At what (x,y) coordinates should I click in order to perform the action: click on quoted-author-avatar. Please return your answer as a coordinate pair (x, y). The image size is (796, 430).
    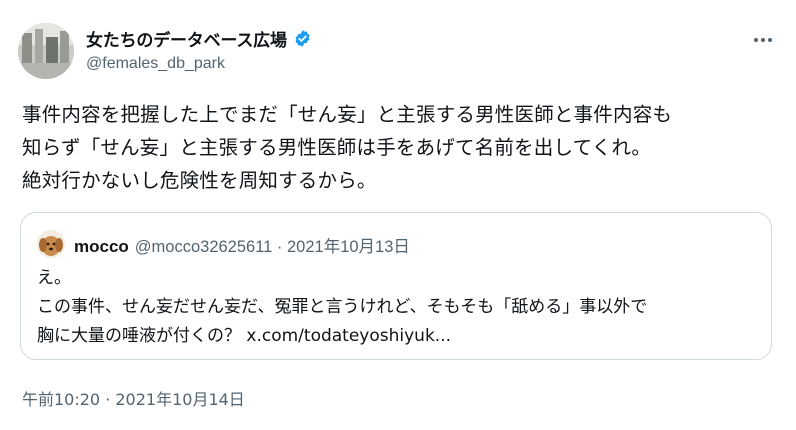
    Looking at the image, I should click on (51, 244).